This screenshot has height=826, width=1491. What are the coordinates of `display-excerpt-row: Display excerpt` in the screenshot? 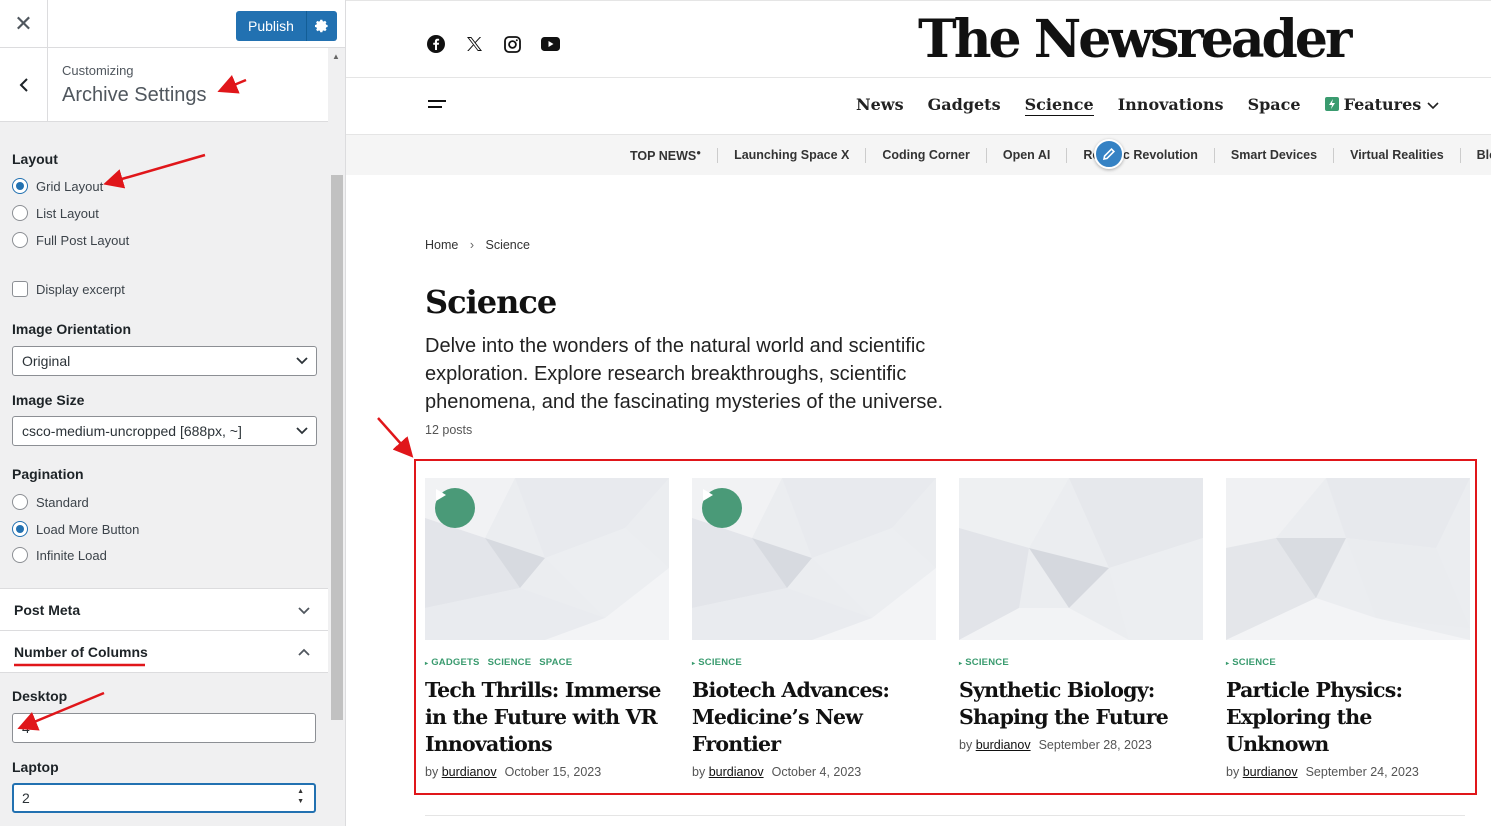 It's located at (68, 289).